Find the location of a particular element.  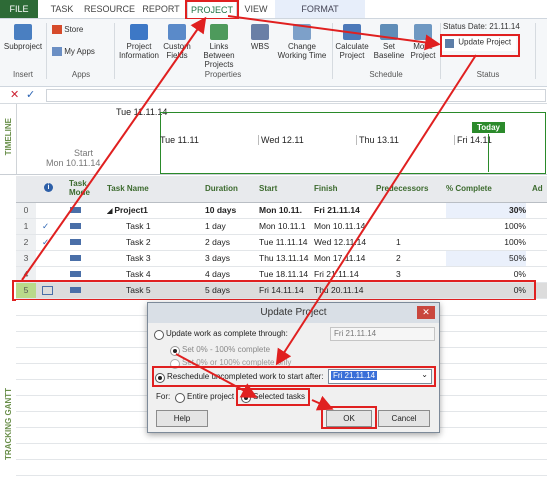

arrow-to-selected-tasks is located at coordinates (216, 375).